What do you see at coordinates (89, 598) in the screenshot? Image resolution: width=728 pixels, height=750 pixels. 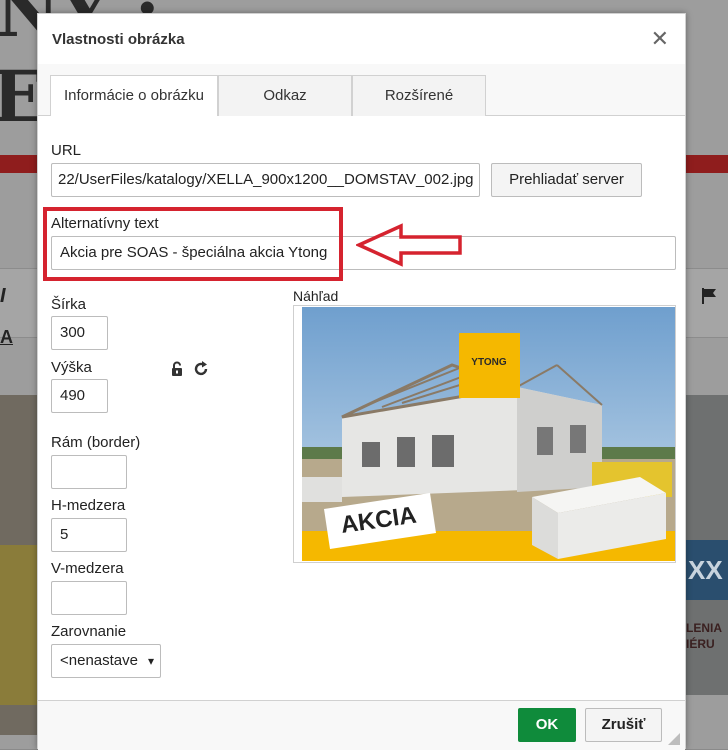 I see `vspace-input` at bounding box center [89, 598].